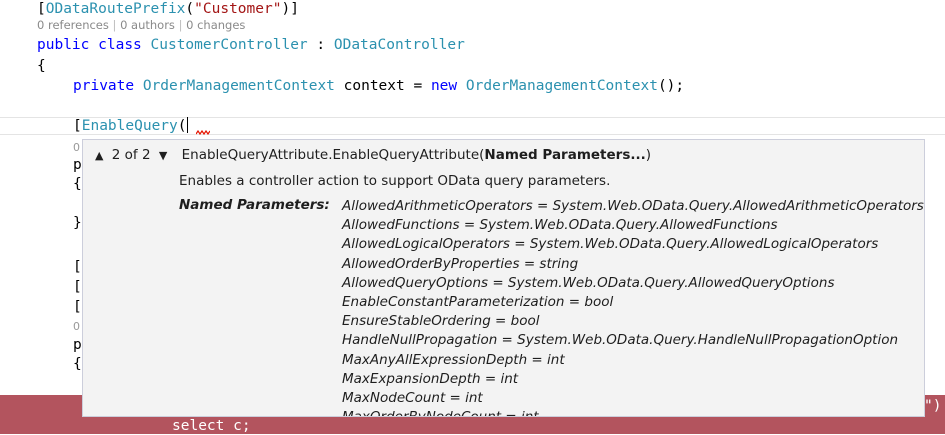  I want to click on bracket-close: )], so click(290, 9).